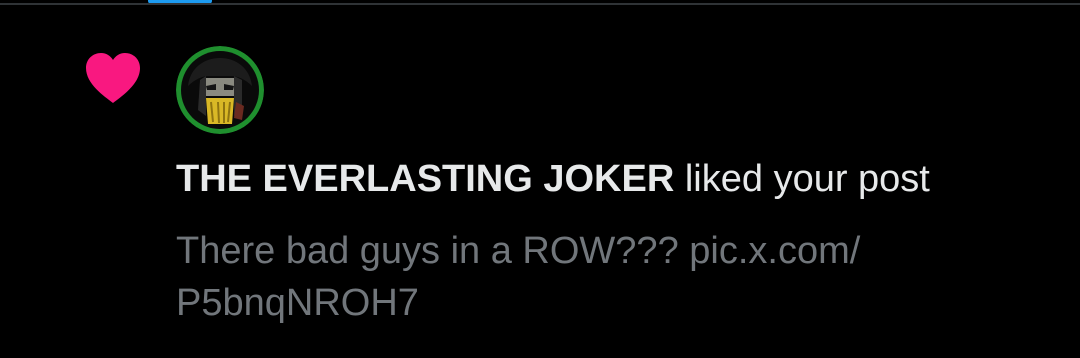 This screenshot has height=358, width=1080. What do you see at coordinates (113, 78) in the screenshot?
I see `heart-icon` at bounding box center [113, 78].